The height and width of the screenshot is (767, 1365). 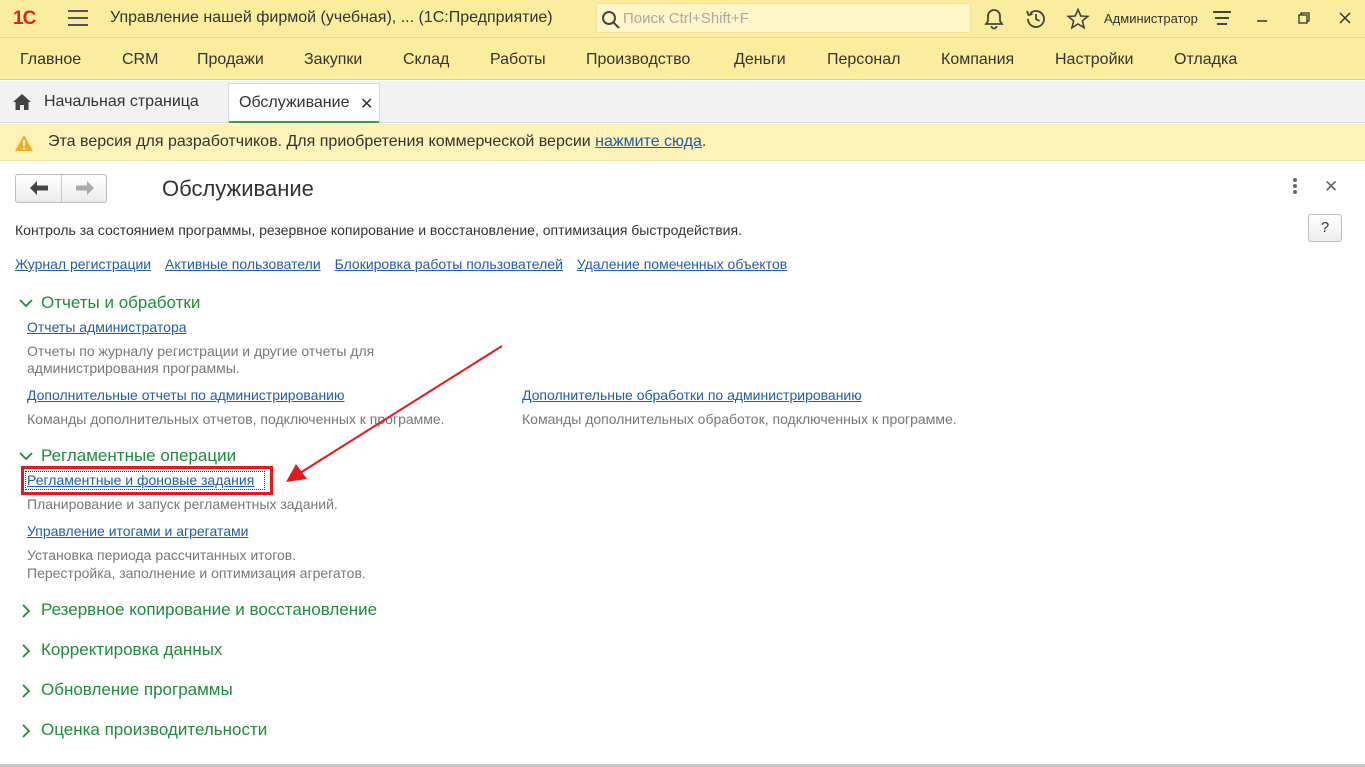 What do you see at coordinates (238, 188) in the screenshot?
I see `page-title: Обслуживание` at bounding box center [238, 188].